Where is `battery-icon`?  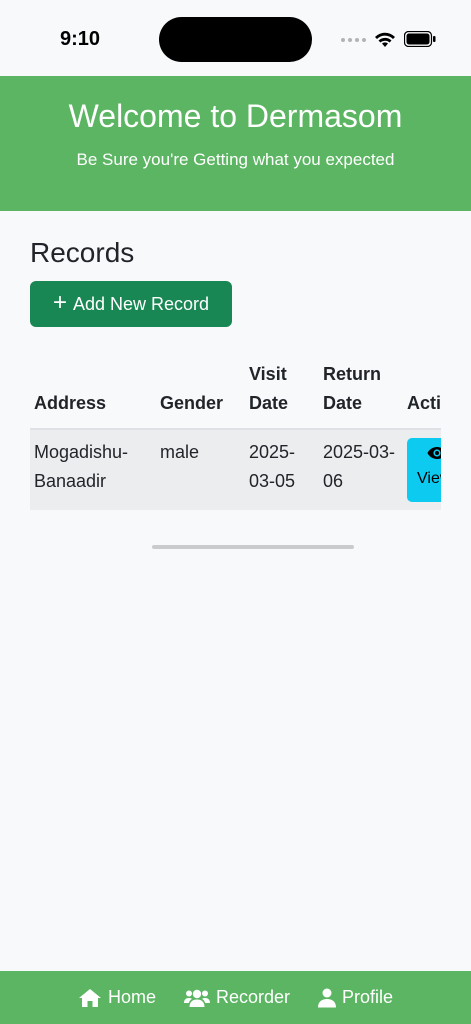
battery-icon is located at coordinates (420, 39).